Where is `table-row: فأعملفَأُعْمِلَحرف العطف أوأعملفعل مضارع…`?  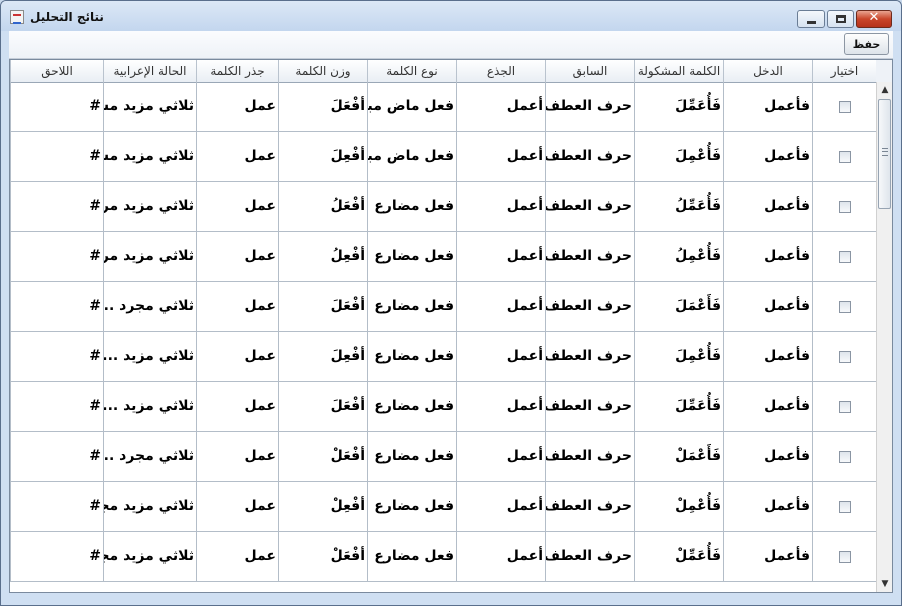 table-row: فأعملفَأُعْمِلَحرف العطف أوأعملفعل مضارع… is located at coordinates (443, 357).